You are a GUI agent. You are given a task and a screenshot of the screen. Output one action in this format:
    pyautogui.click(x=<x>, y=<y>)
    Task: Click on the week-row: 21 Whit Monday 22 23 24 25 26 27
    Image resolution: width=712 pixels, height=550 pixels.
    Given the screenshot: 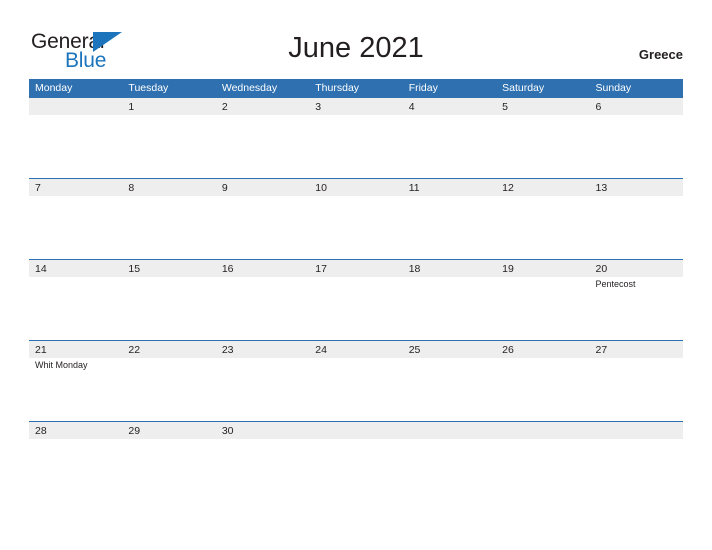 What is the action you would take?
    pyautogui.click(x=356, y=380)
    